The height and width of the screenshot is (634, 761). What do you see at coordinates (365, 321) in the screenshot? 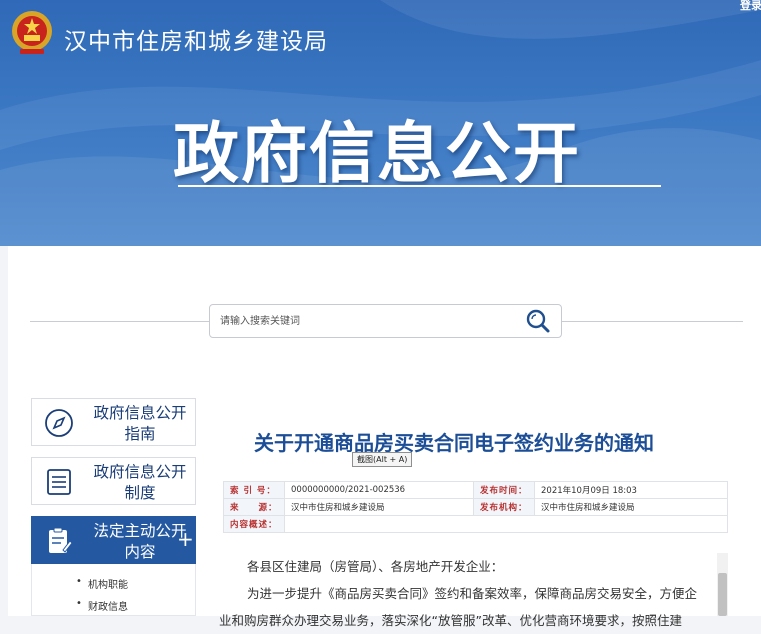
I see `search-input` at bounding box center [365, 321].